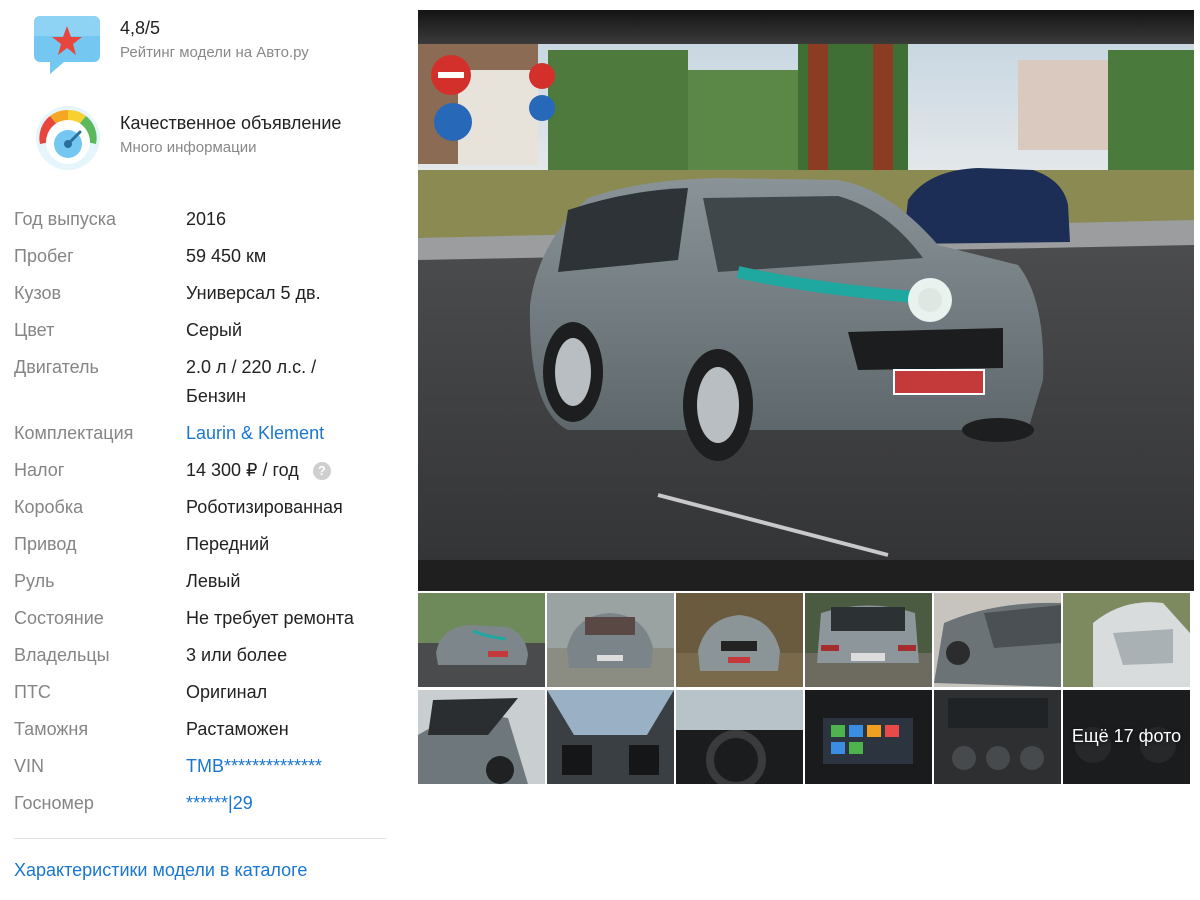 This screenshot has width=1200, height=900. I want to click on spec-value: Роботизированная, so click(264, 507).